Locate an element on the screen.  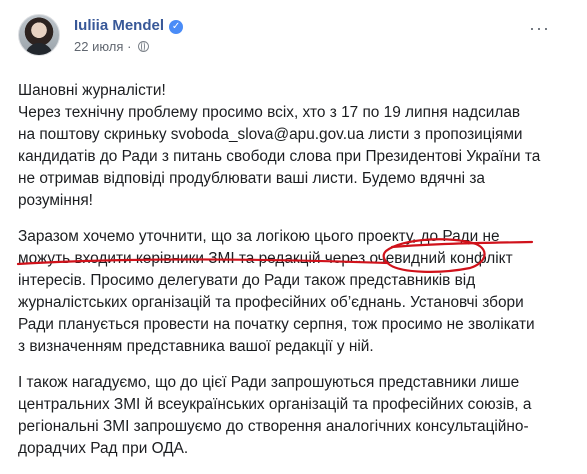
greeting-line: Шановні журналісти! is located at coordinates (92, 90).